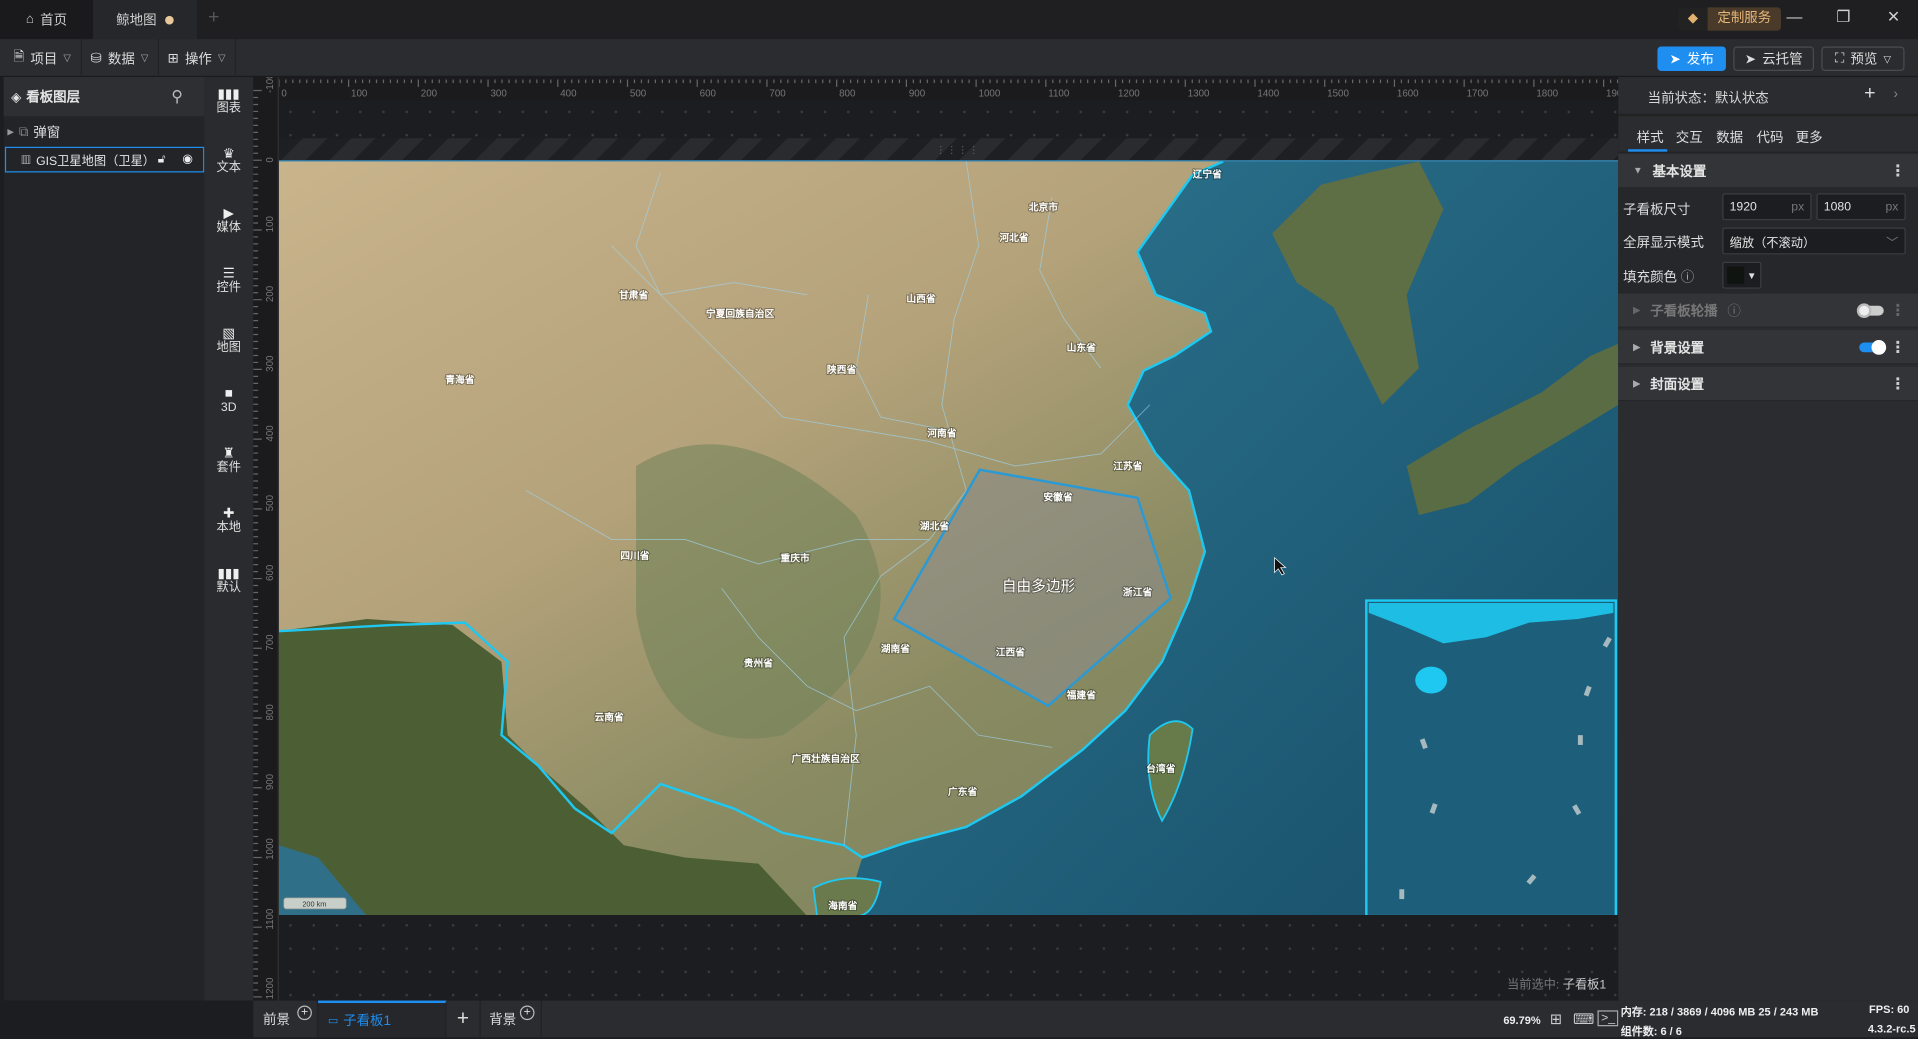  Describe the element at coordinates (120, 58) in the screenshot. I see `menu-data: ⛁ 数据 ▽` at that location.